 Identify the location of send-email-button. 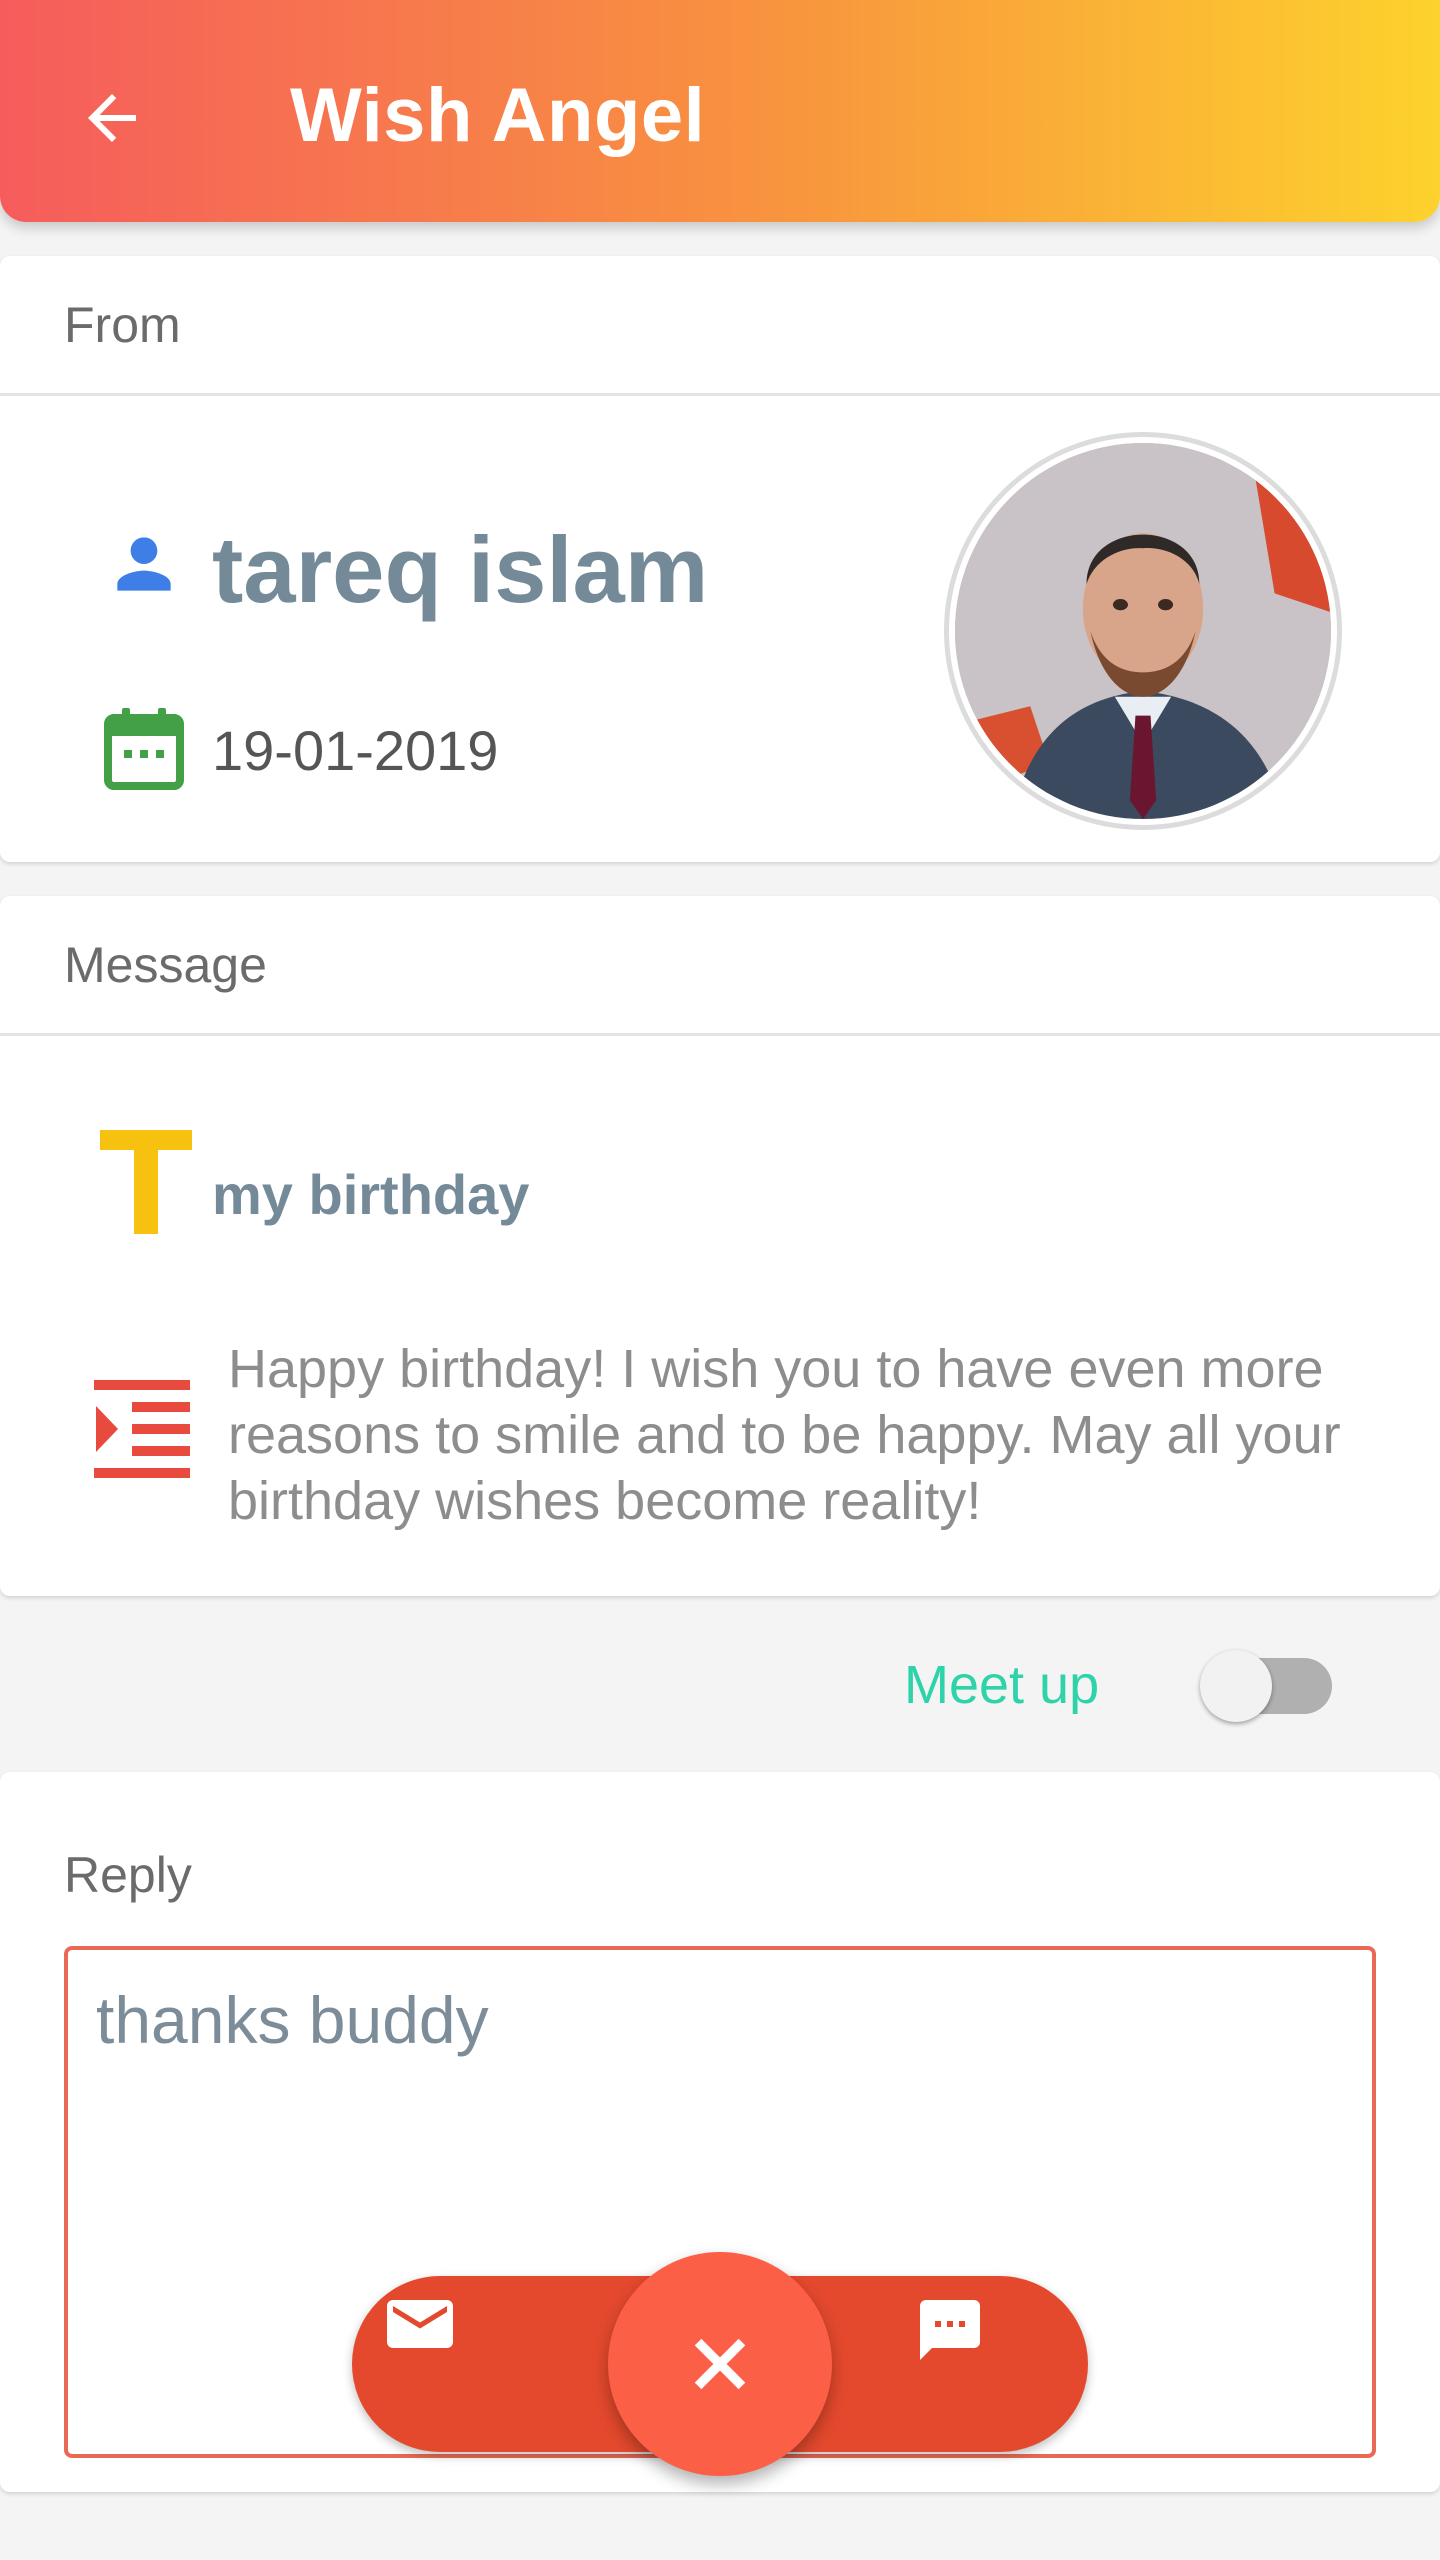
(420, 2326).